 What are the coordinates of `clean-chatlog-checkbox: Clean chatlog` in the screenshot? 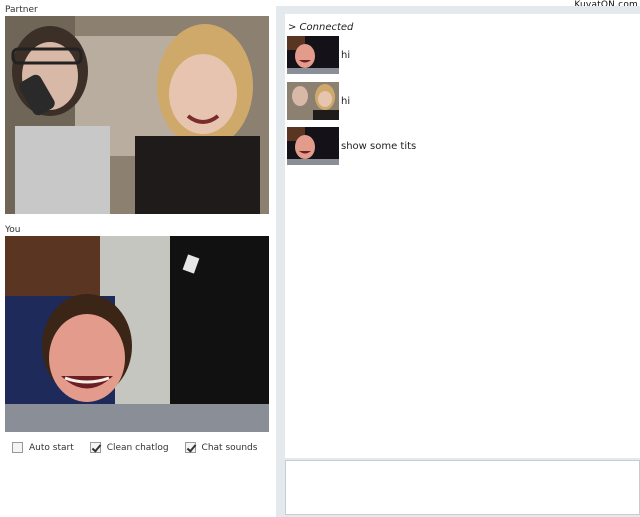 It's located at (129, 447).